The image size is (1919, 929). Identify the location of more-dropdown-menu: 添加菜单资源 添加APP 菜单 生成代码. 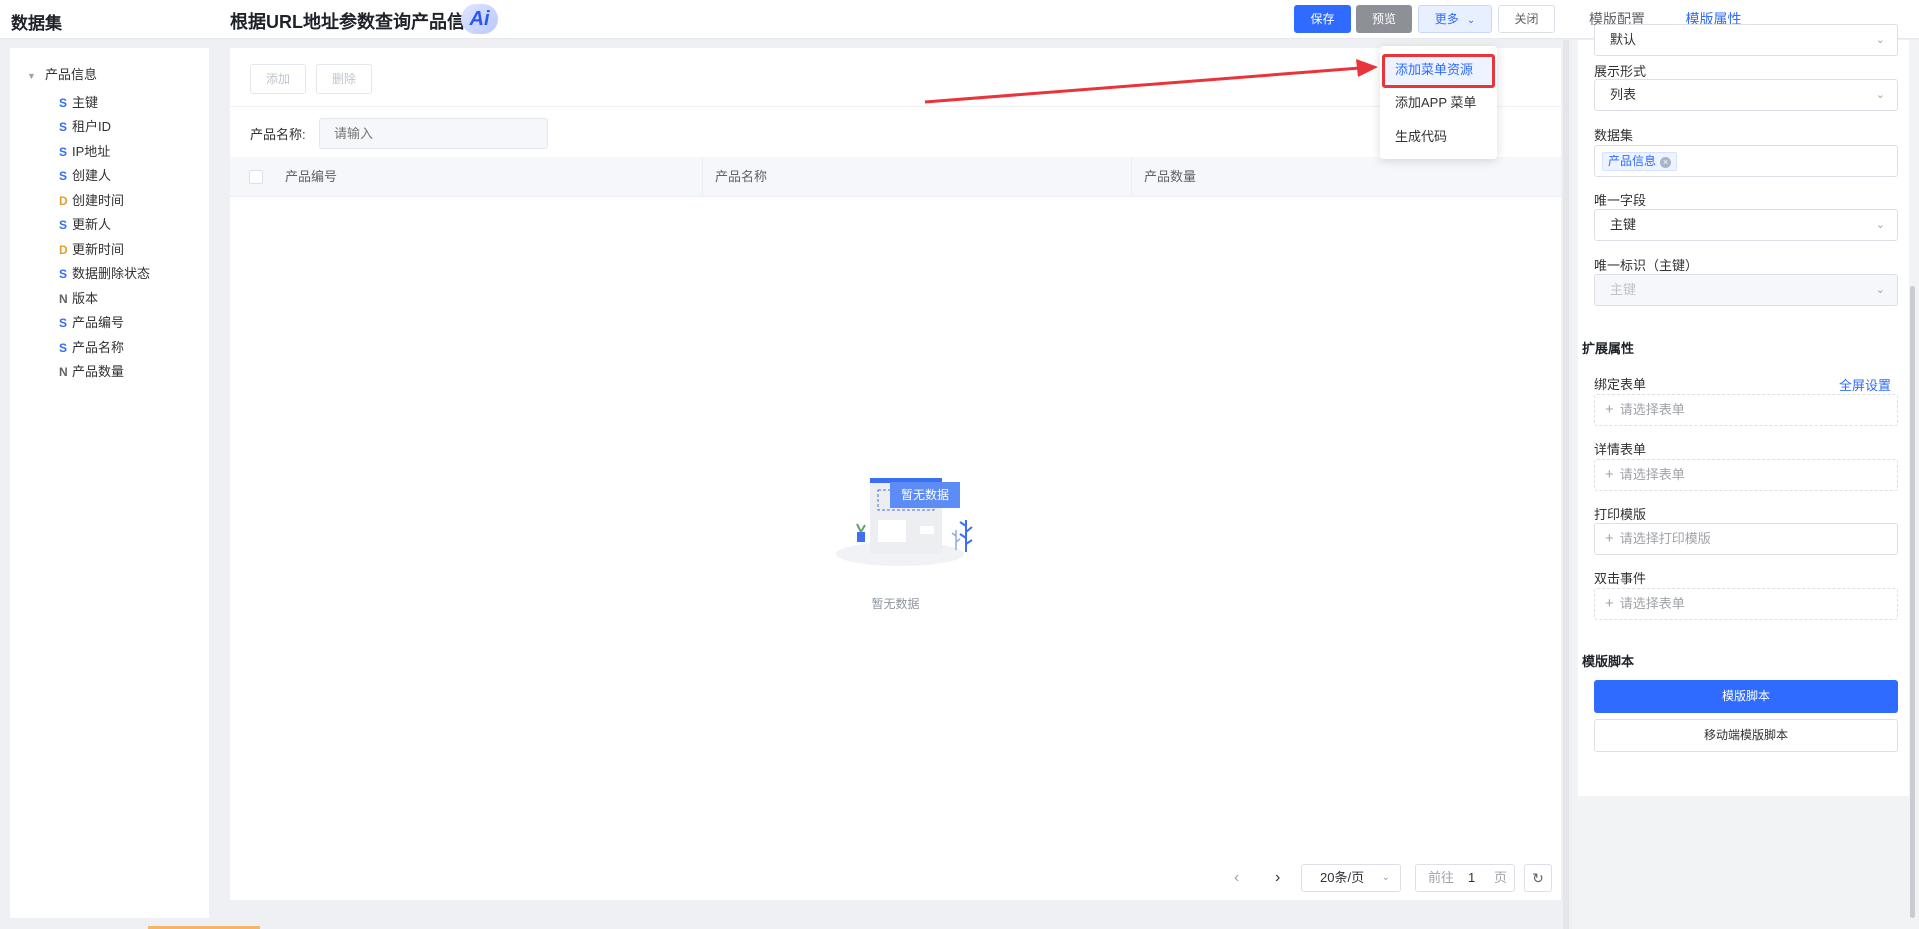
(1438, 102).